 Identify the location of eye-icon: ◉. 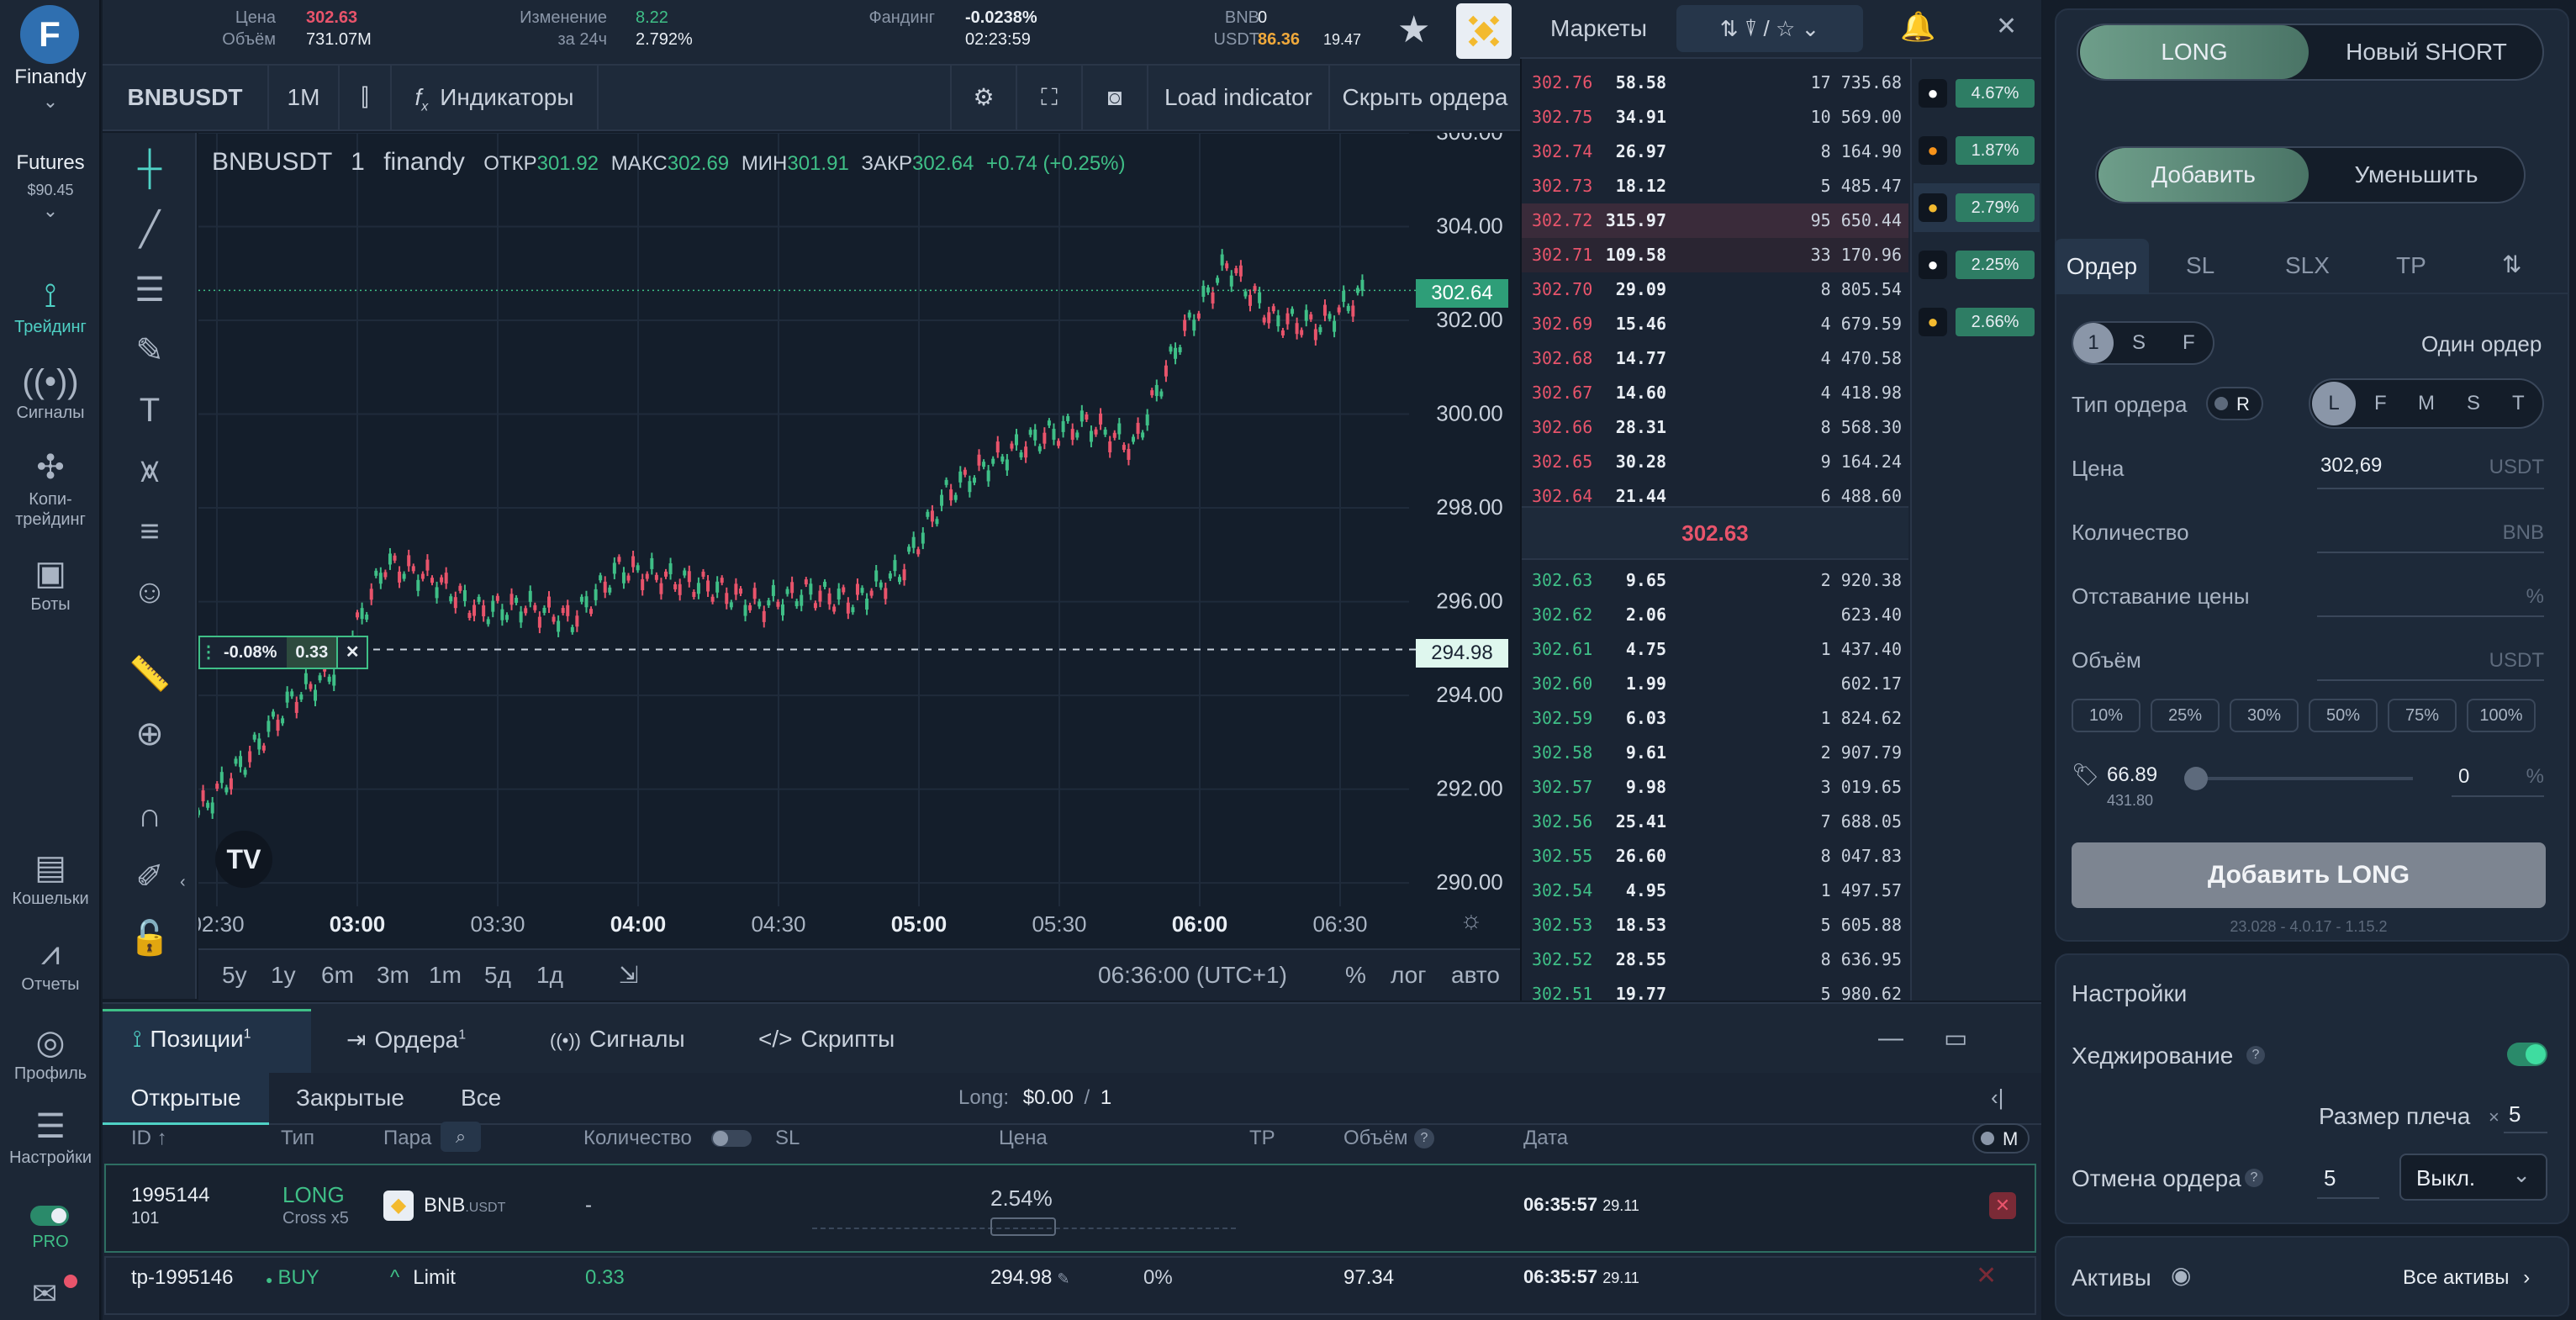
(2181, 1275).